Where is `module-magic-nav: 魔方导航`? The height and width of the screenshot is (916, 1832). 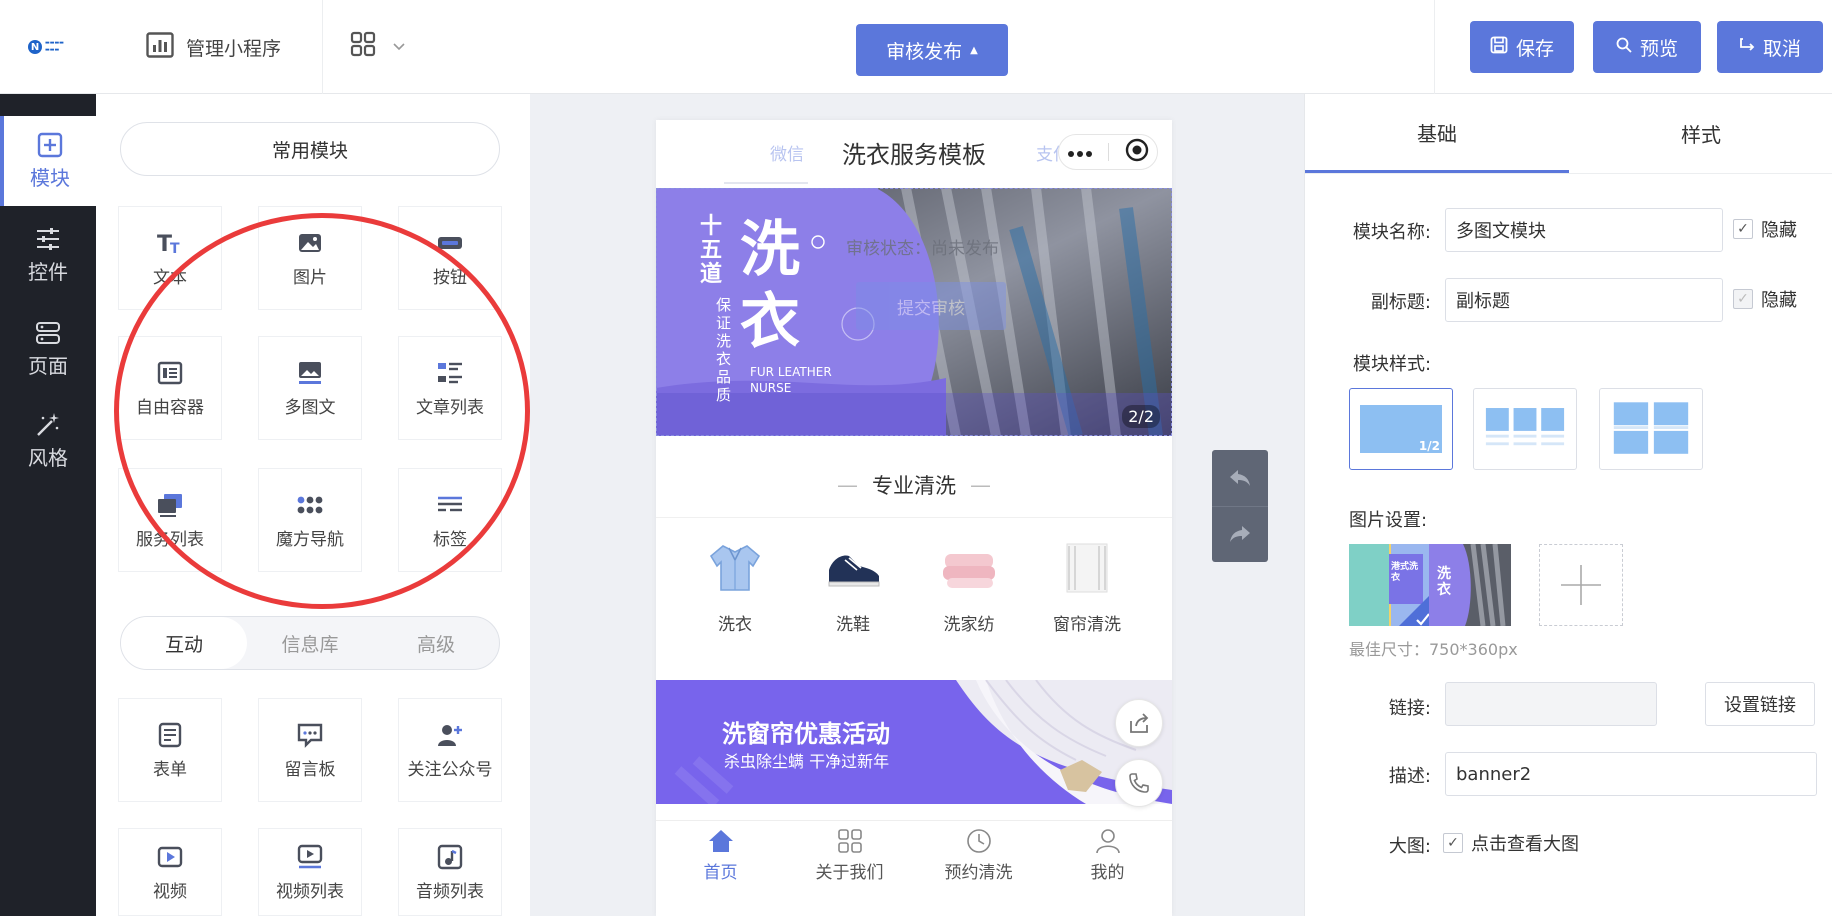 module-magic-nav: 魔方导航 is located at coordinates (310, 520).